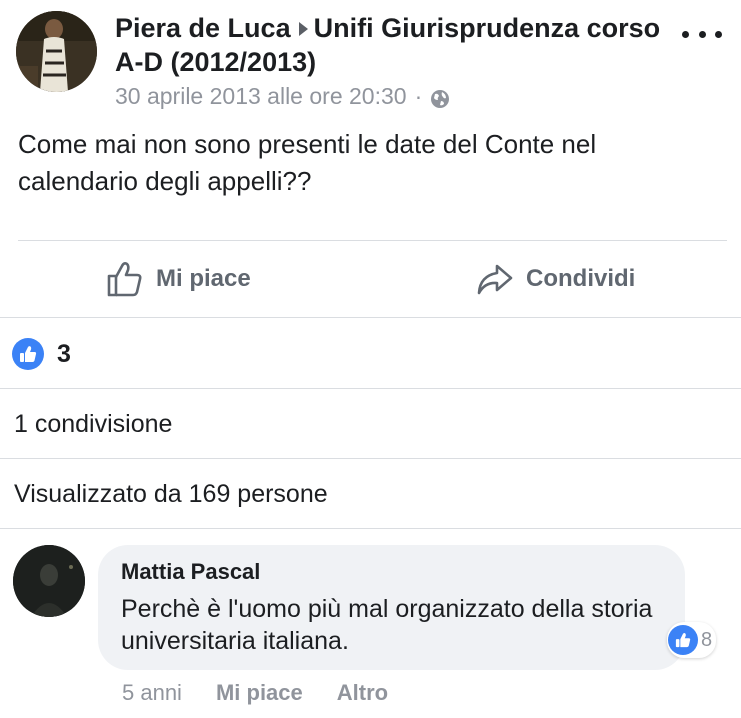 The height and width of the screenshot is (718, 741). I want to click on avatar, so click(56, 51).